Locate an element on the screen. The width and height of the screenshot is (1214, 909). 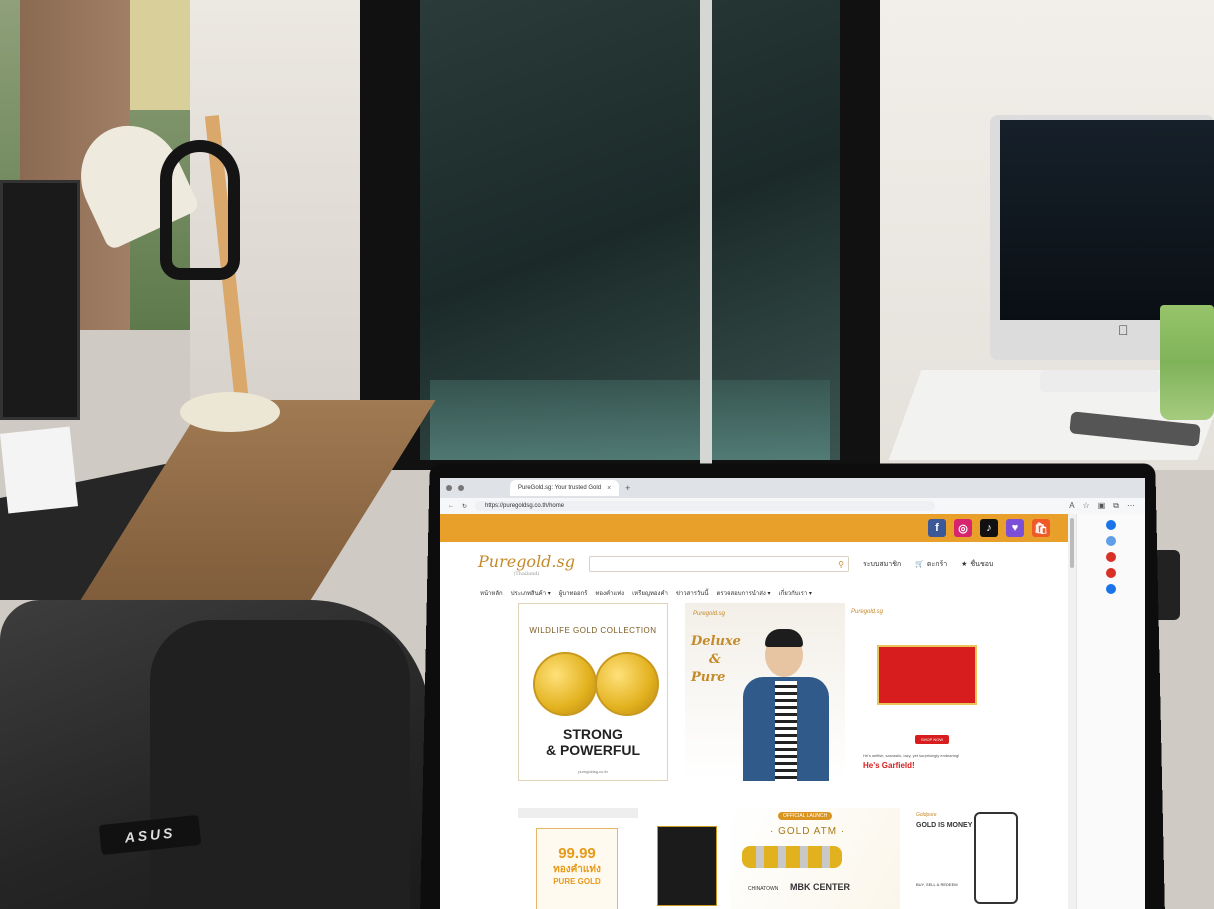
deluxe-word-2: & is located at coordinates (715, 659).